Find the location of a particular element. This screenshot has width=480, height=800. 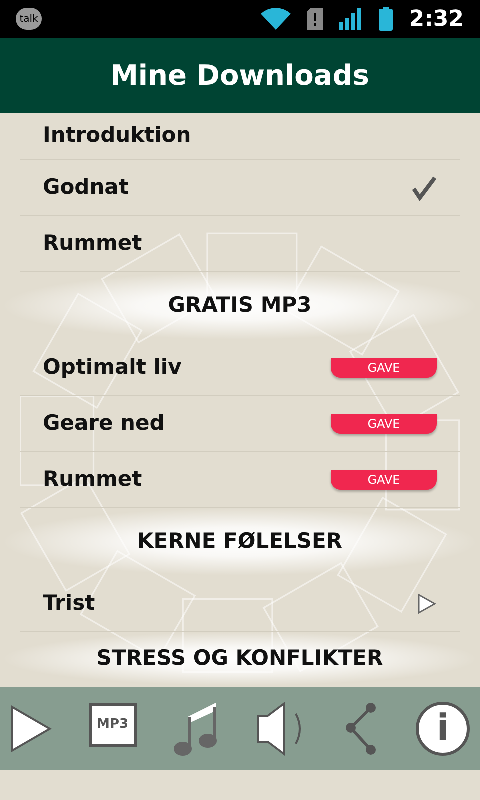

track-title: Optimalt liv is located at coordinates (112, 367).